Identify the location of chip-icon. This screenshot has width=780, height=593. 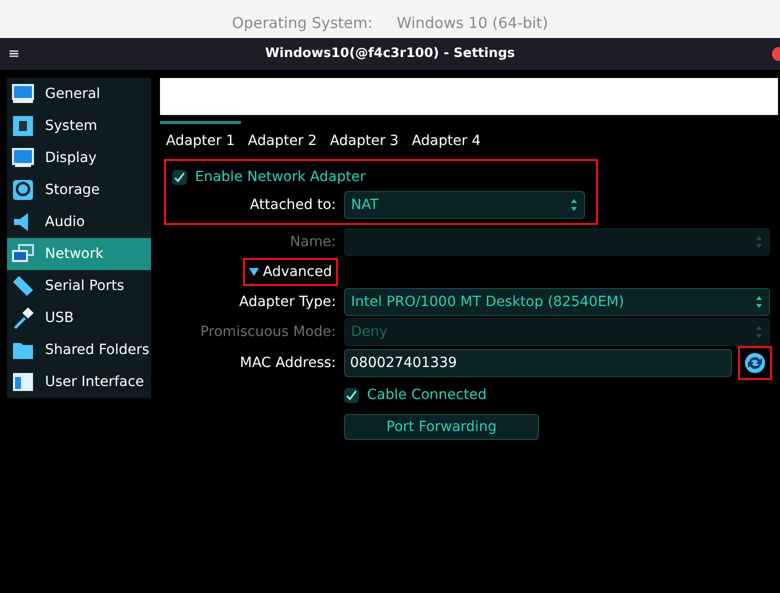
(23, 126).